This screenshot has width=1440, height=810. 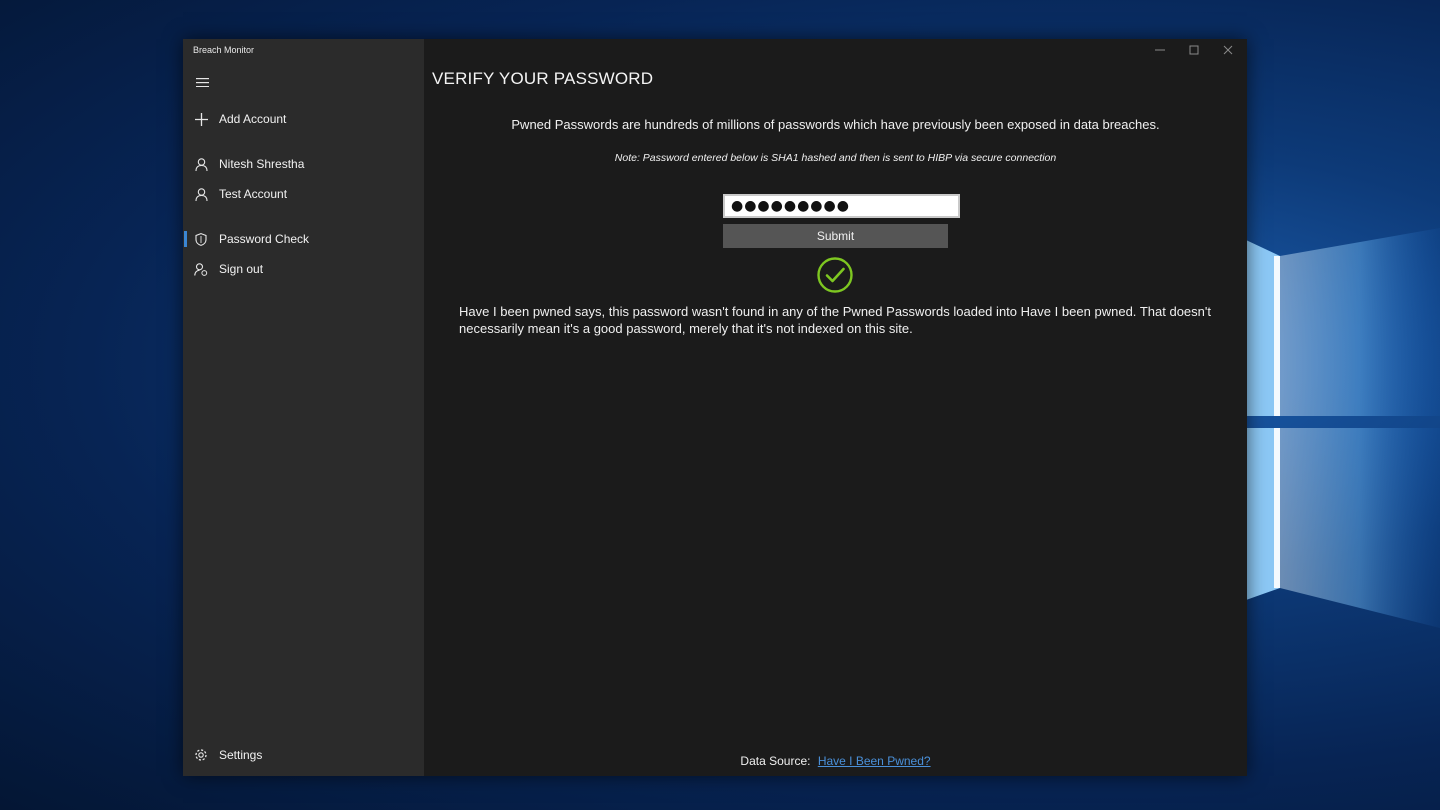 What do you see at coordinates (775, 761) in the screenshot?
I see `data-source-label: Data Source:` at bounding box center [775, 761].